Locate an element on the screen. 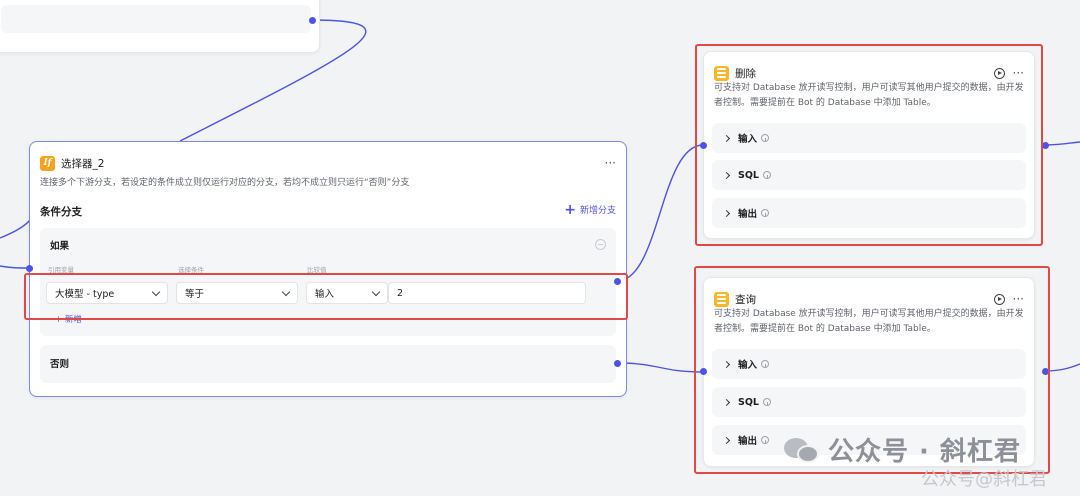  condition-operator-value: 等于 is located at coordinates (195, 294).